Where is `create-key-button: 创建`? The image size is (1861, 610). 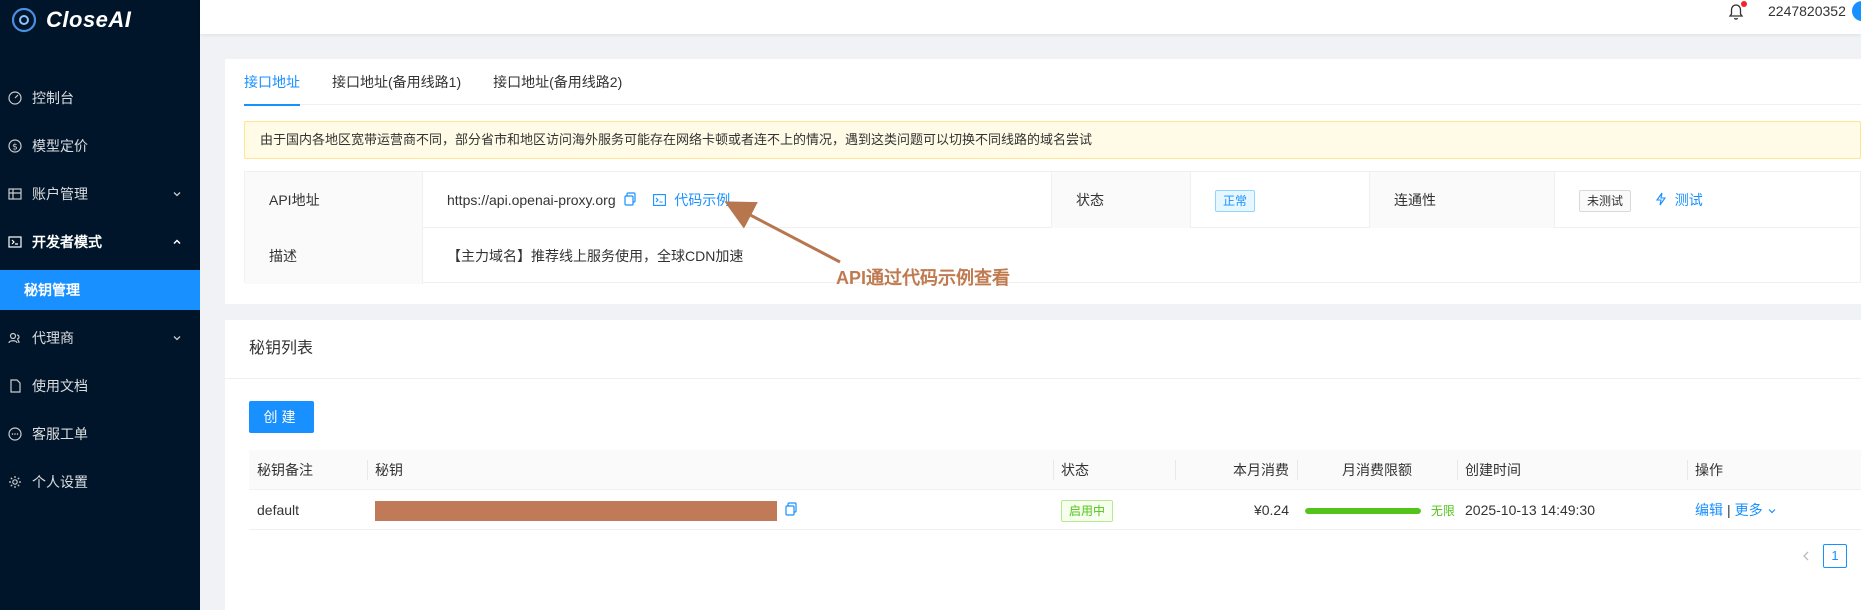
create-key-button: 创建 is located at coordinates (281, 417).